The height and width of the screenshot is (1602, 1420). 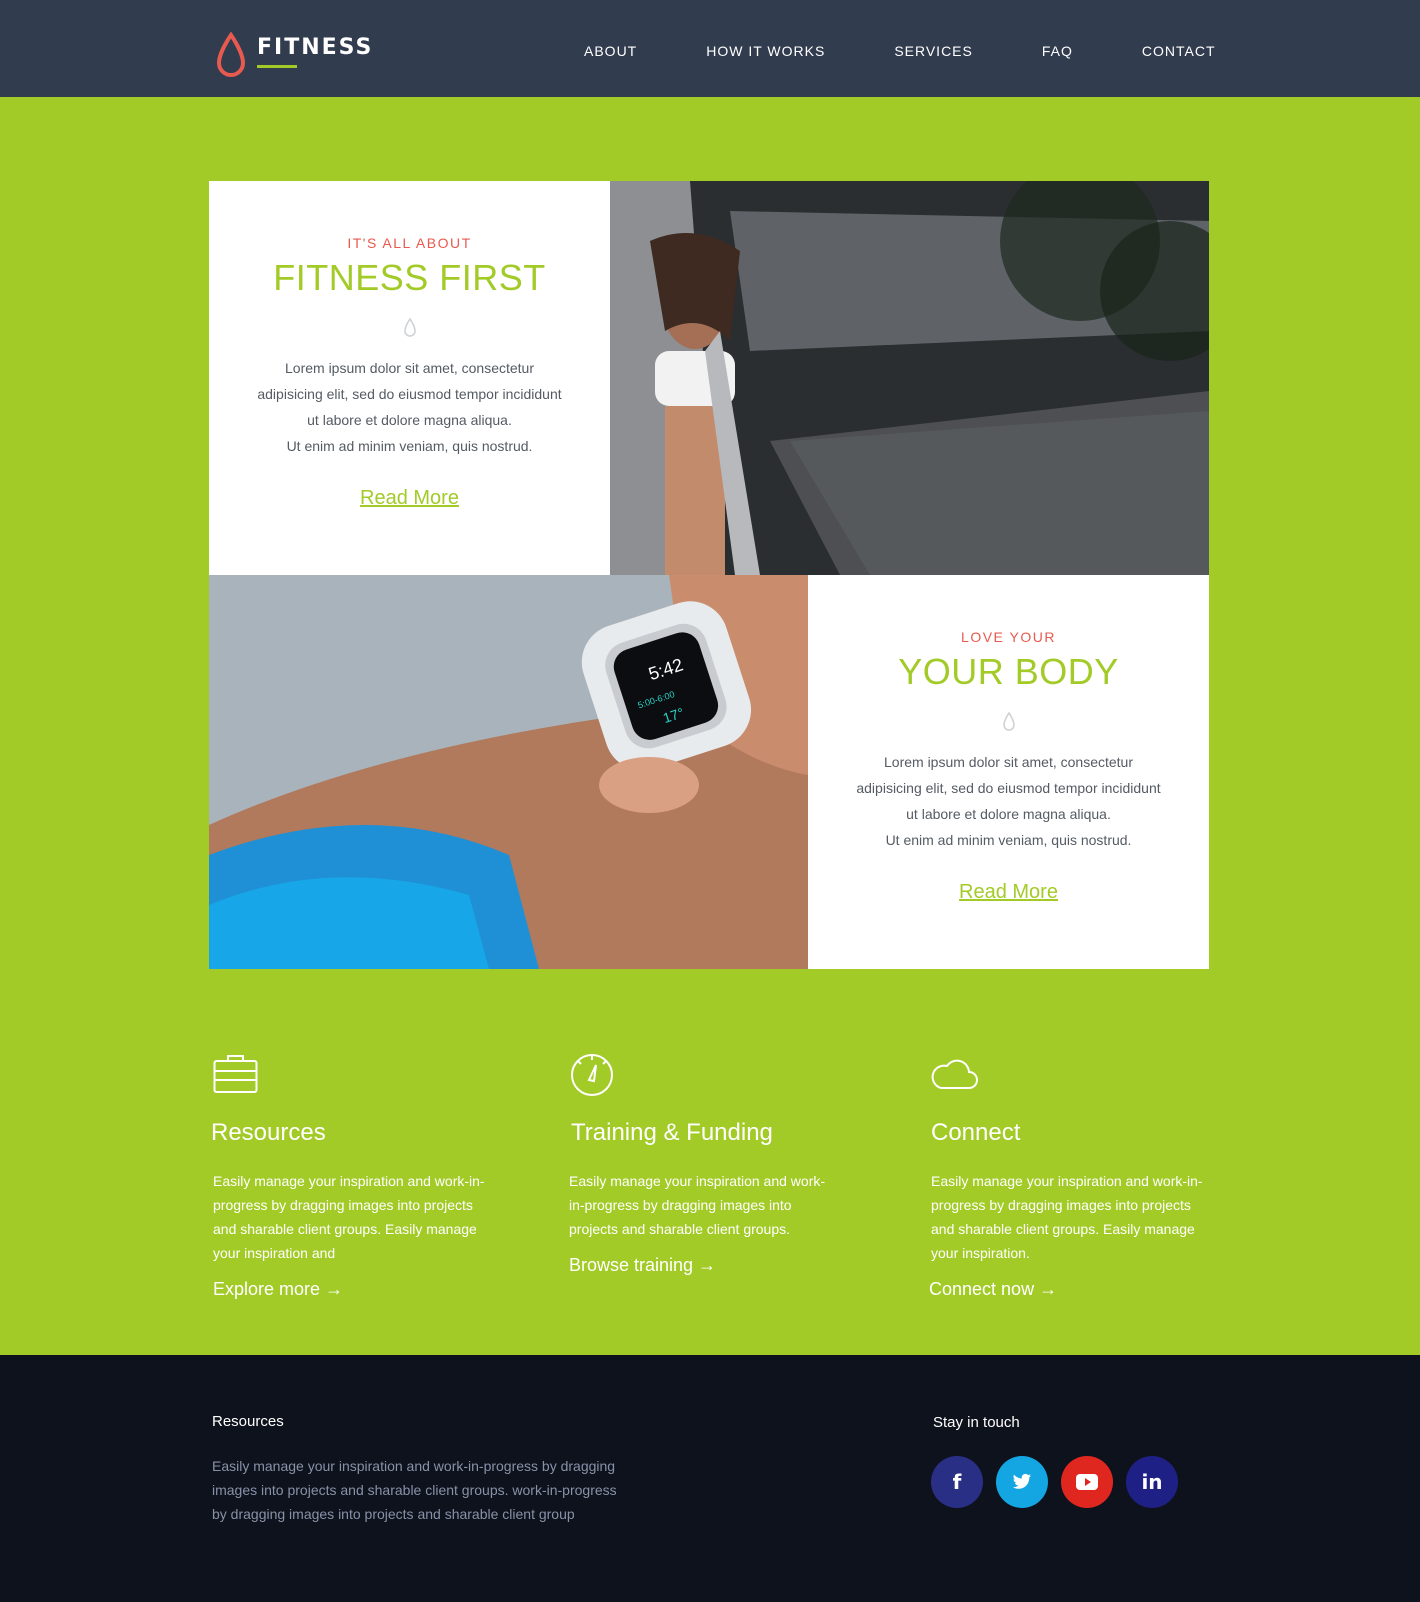 I want to click on social-links: f in, so click(x=1061, y=1482).